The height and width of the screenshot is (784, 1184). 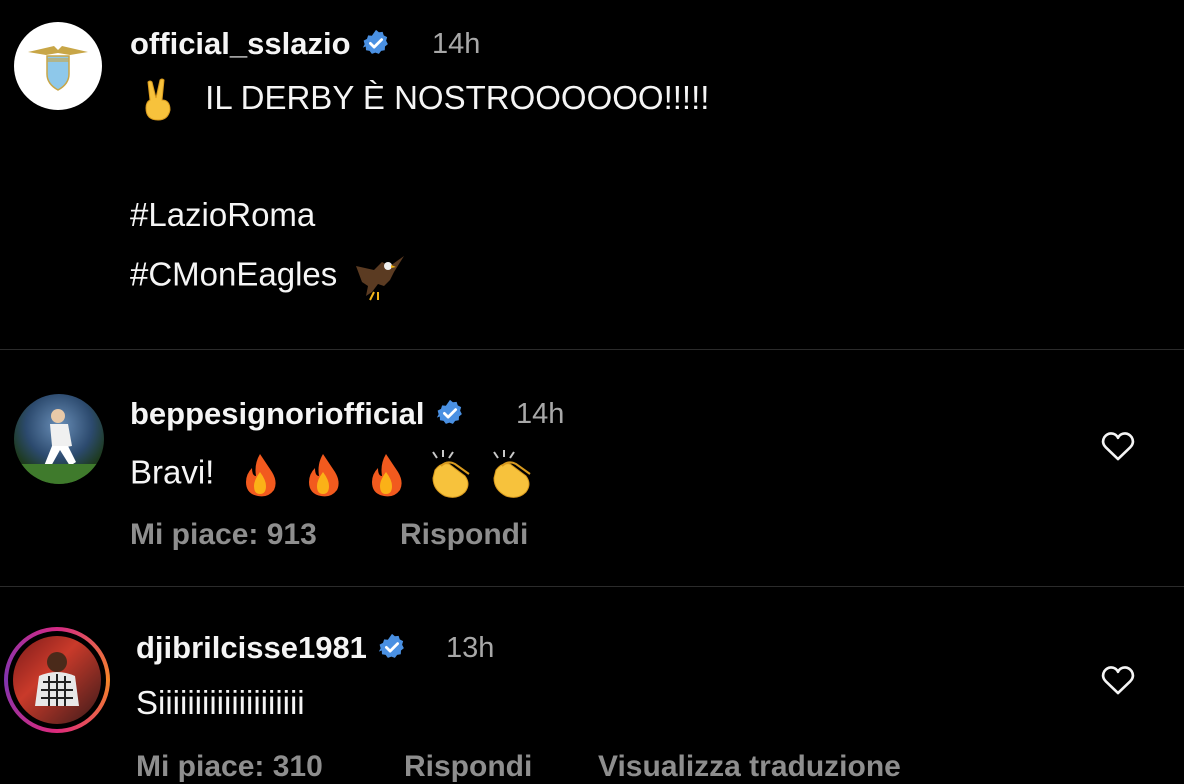 I want to click on cisse-photo, so click(x=57, y=680).